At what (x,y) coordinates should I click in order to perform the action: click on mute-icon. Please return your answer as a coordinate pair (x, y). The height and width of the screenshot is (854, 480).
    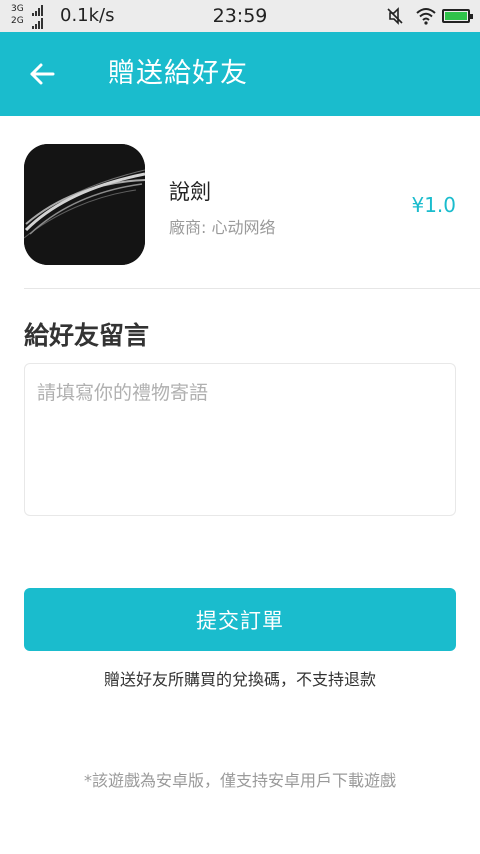
    Looking at the image, I should click on (395, 16).